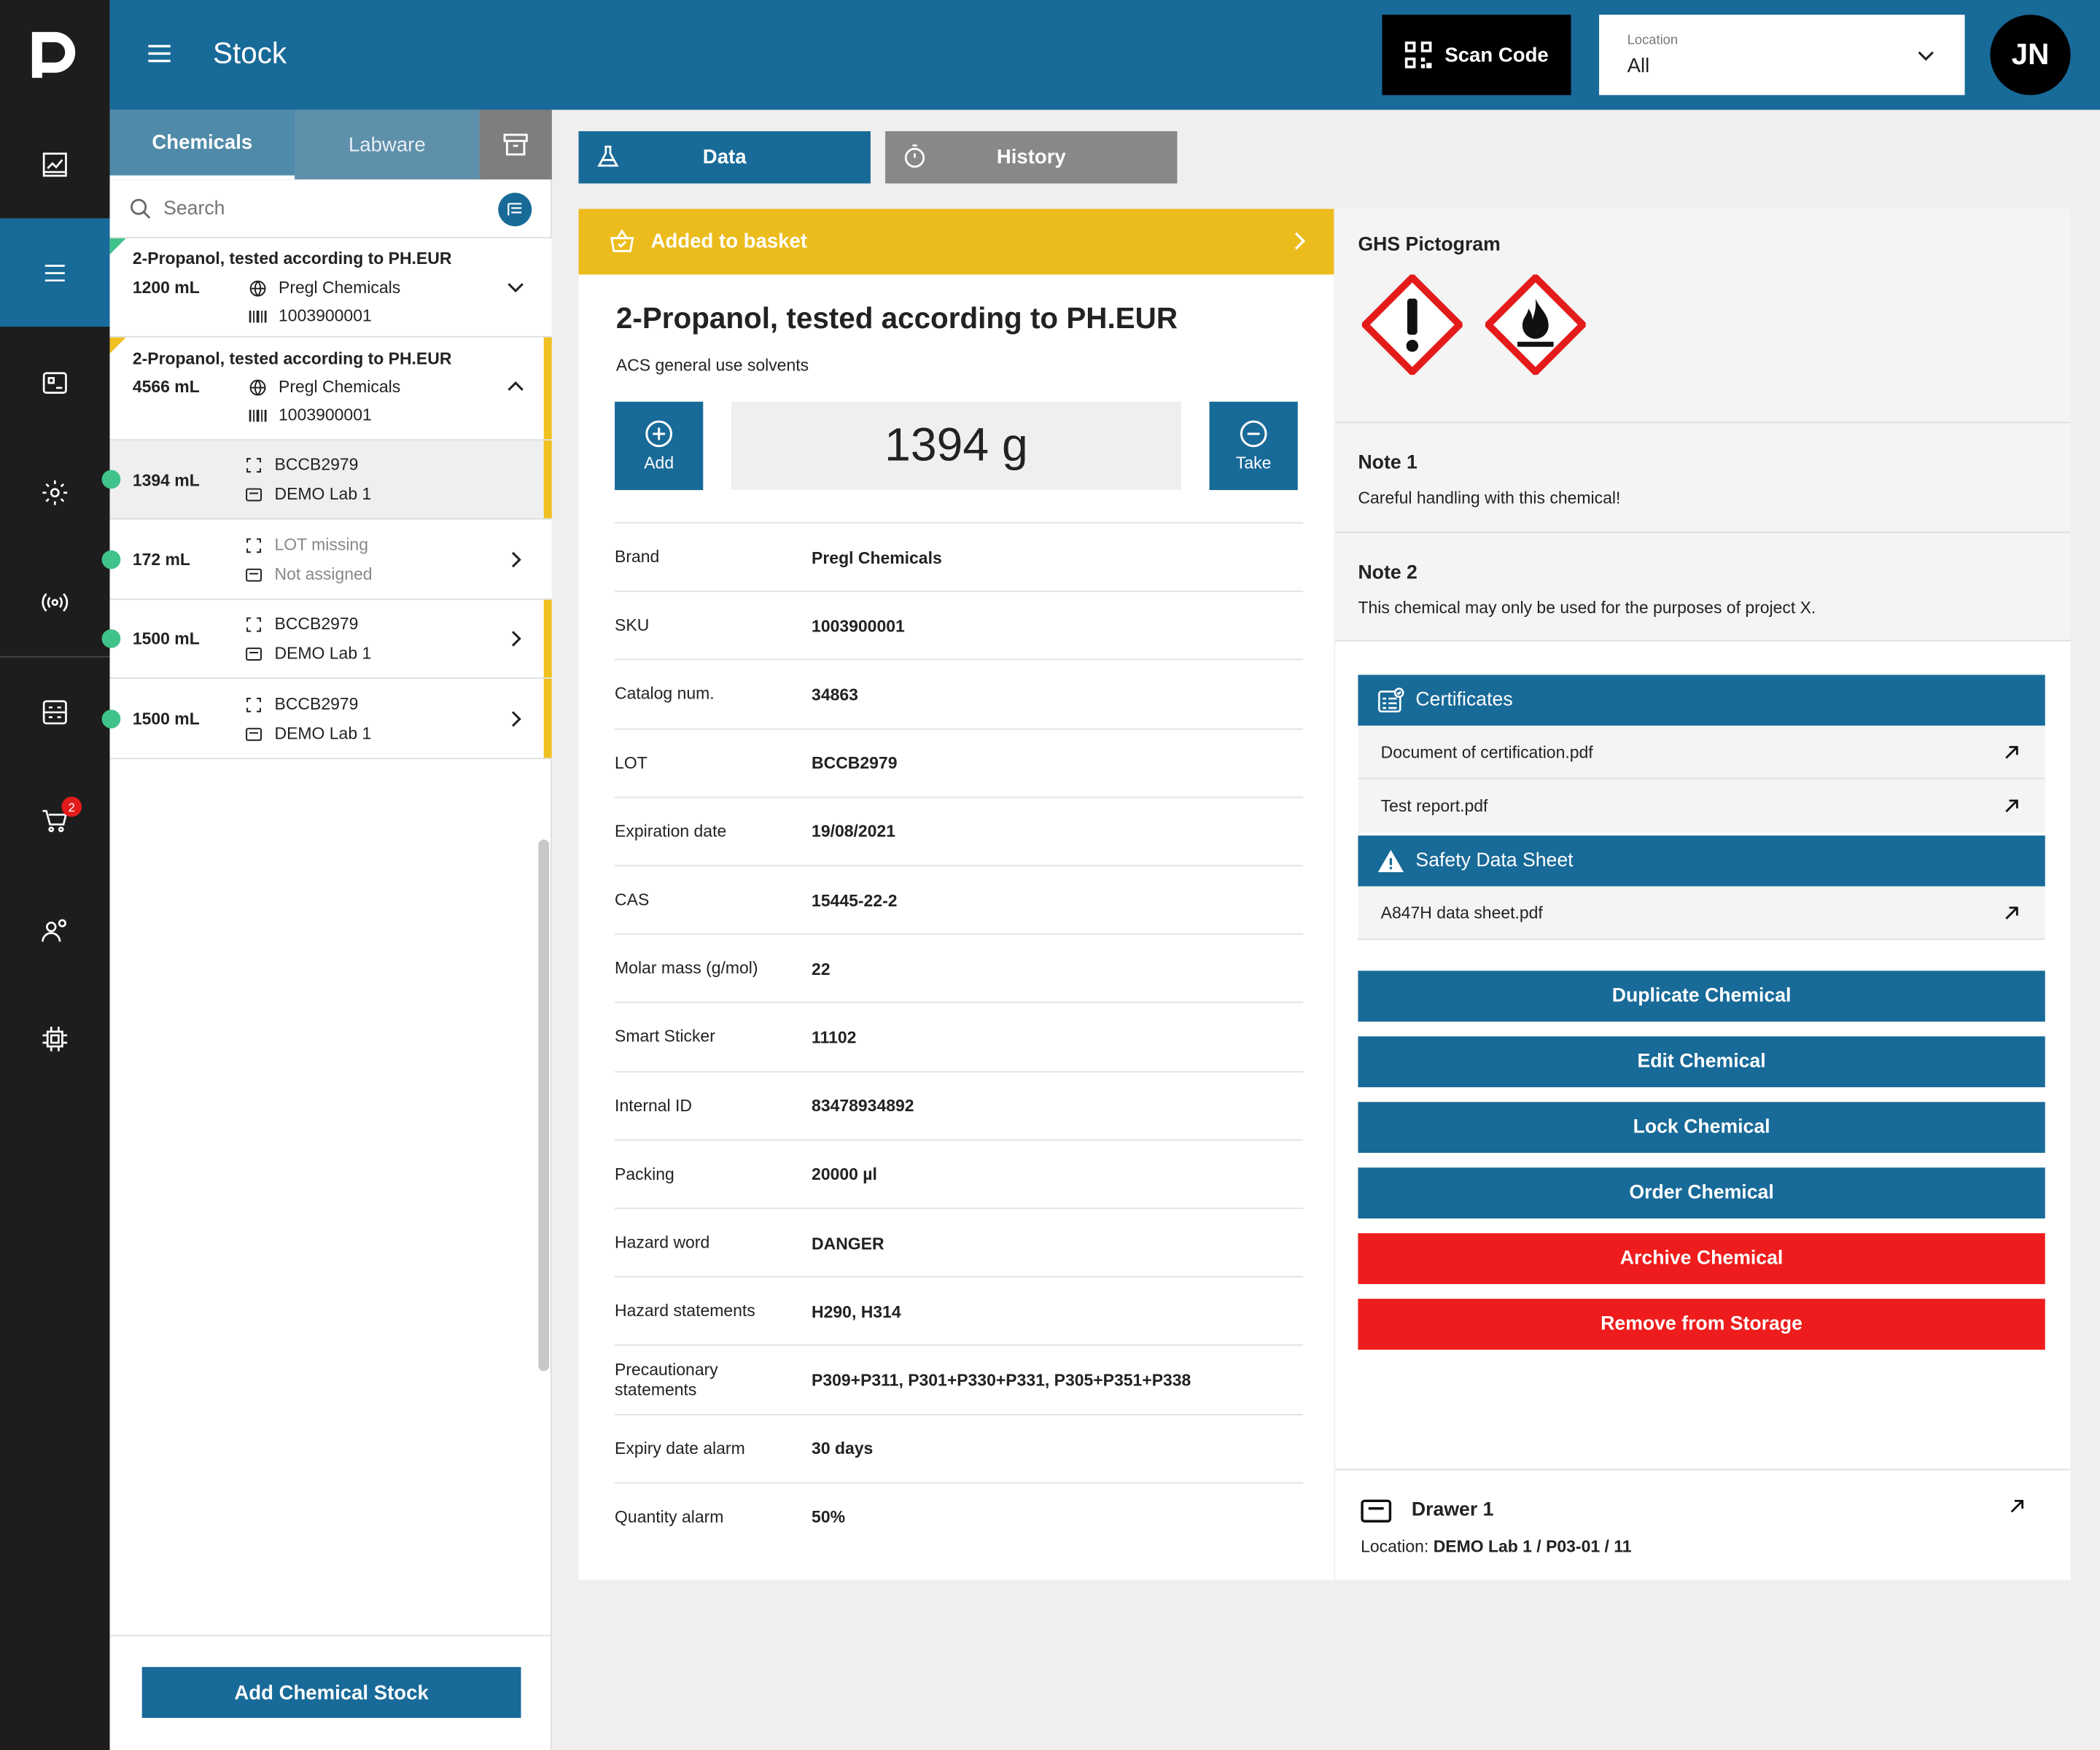 The width and height of the screenshot is (2100, 1750). What do you see at coordinates (55, 272) in the screenshot?
I see `list-icon` at bounding box center [55, 272].